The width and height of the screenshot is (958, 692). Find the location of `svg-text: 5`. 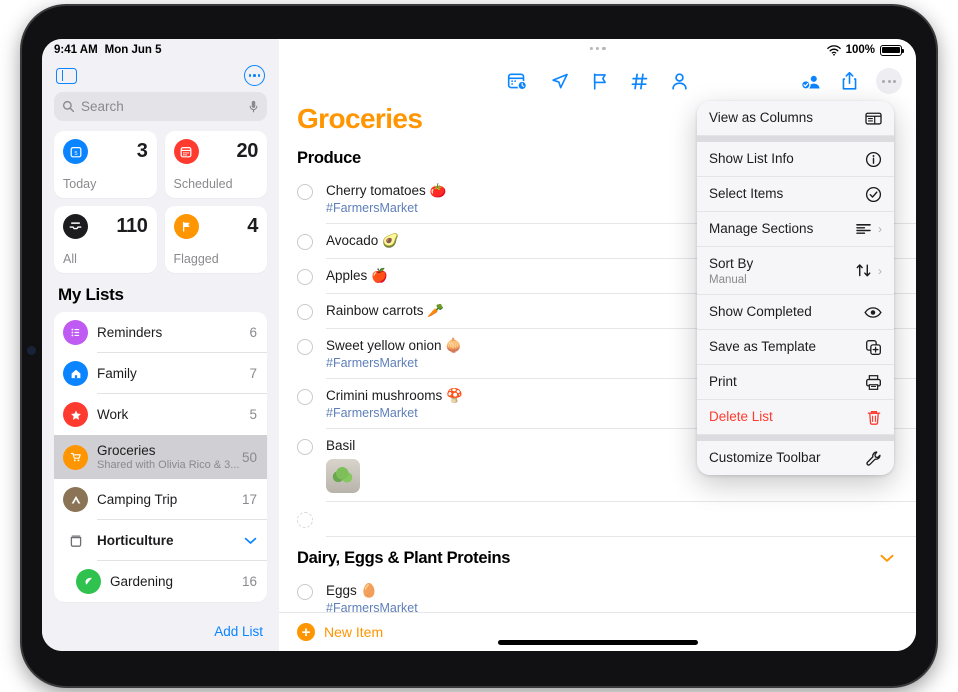

svg-text: 5 is located at coordinates (75, 153).